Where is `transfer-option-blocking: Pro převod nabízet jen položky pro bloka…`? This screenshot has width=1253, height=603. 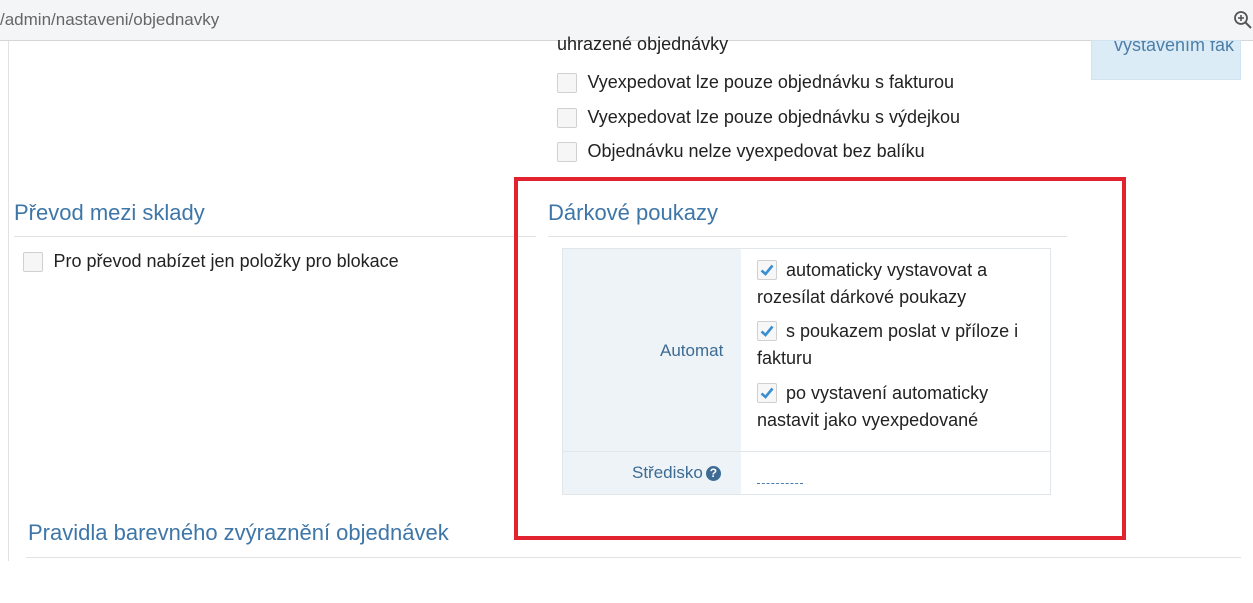
transfer-option-blocking: Pro převod nabízet jen položky pro bloka… is located at coordinates (211, 261).